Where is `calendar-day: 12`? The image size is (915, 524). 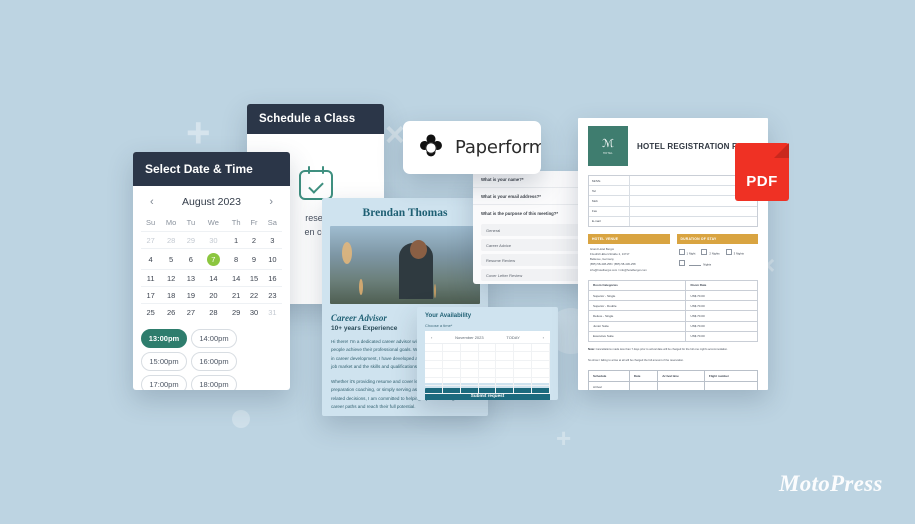
calendar-day: 12 is located at coordinates (171, 278).